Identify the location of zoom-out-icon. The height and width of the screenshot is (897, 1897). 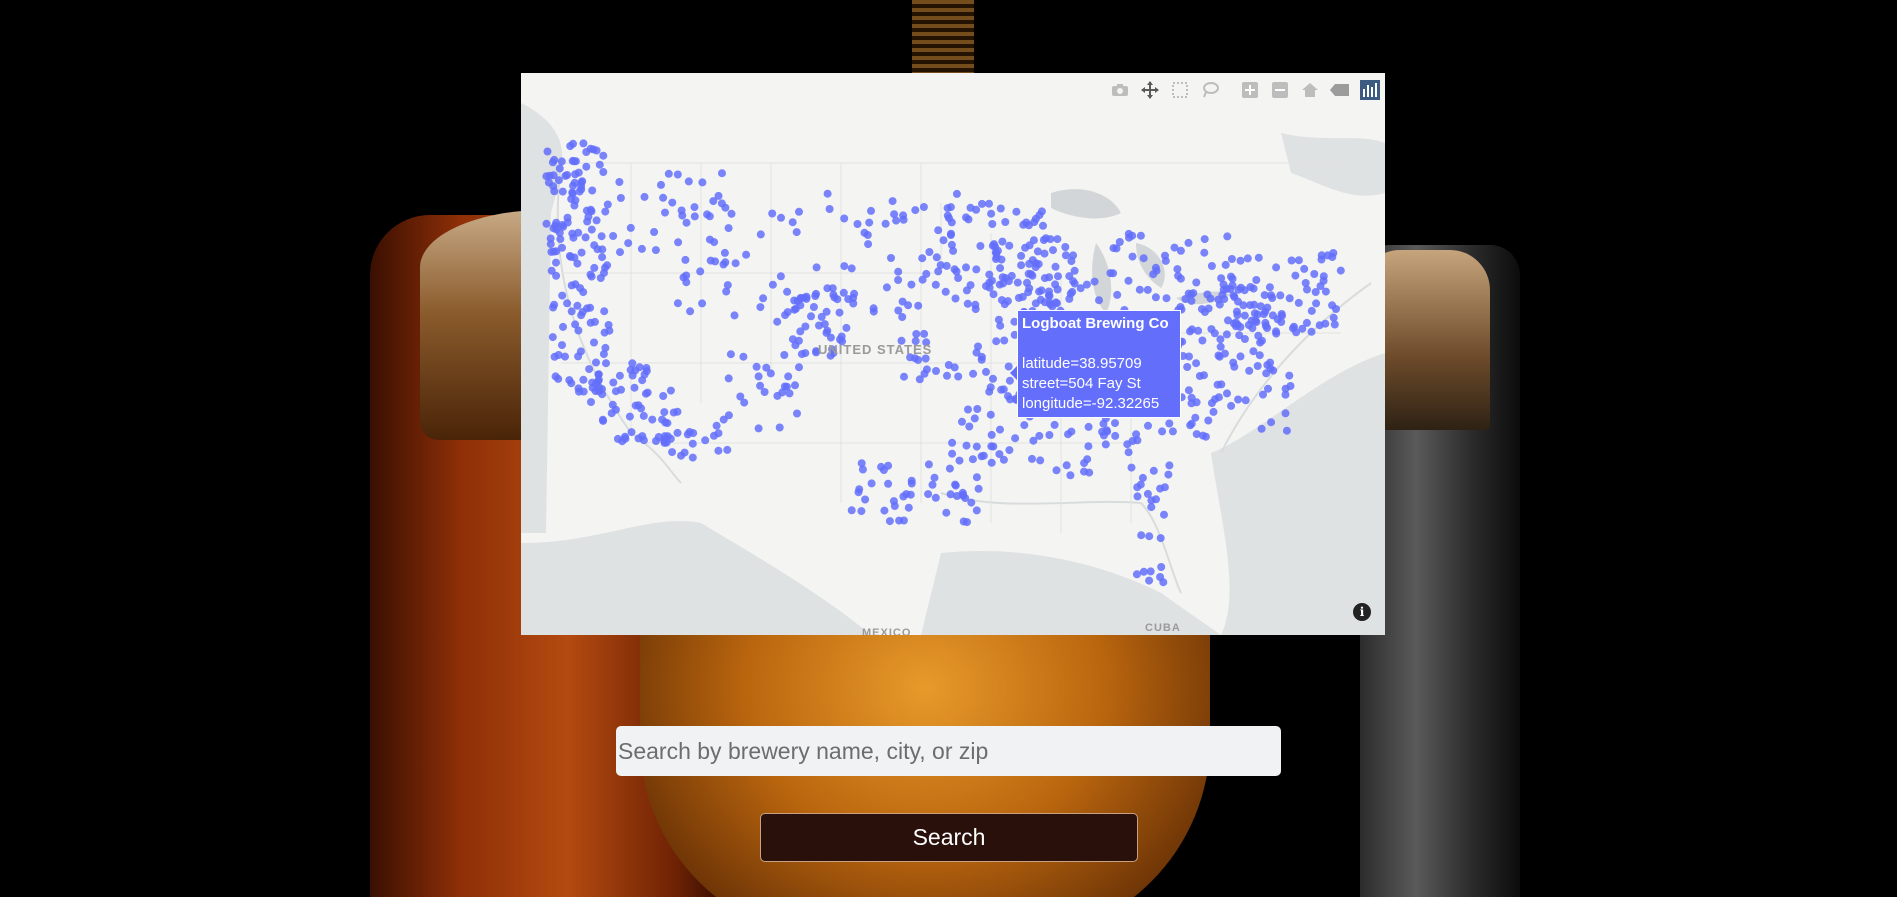
(1280, 90).